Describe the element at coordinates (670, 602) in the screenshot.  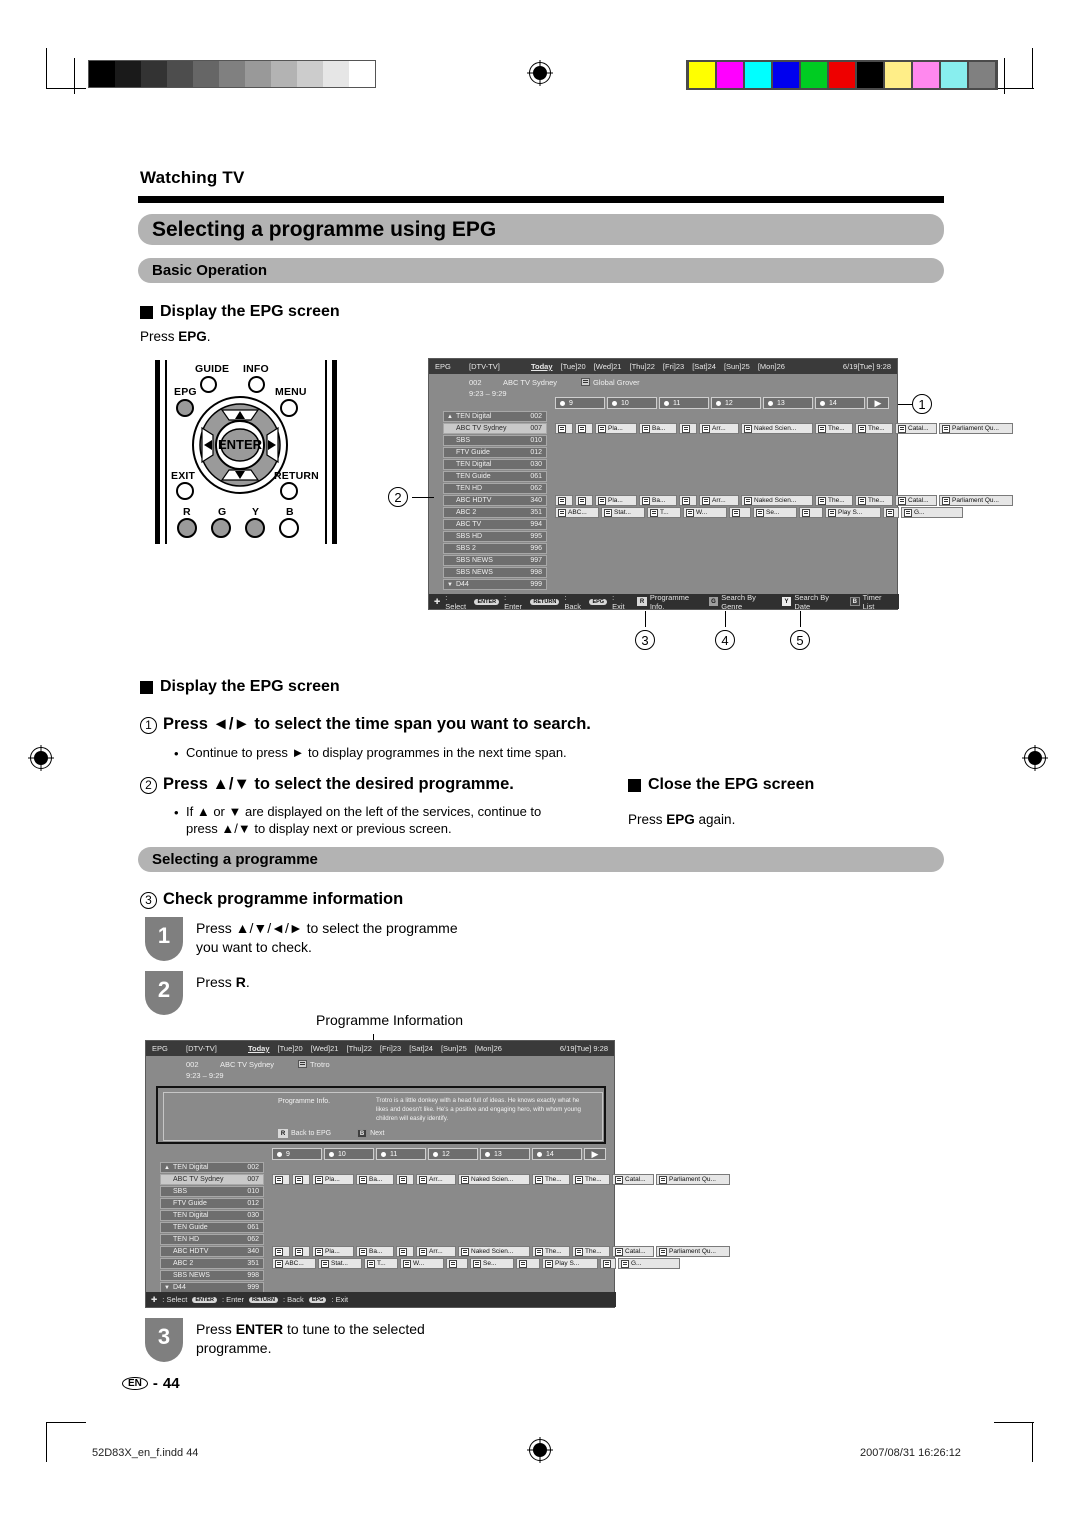
I see `bar-programme-info-button: R Programme Info.` at that location.